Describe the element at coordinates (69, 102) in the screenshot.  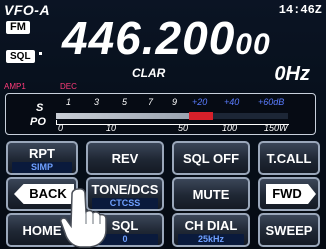
I see `s-tick: 1` at that location.